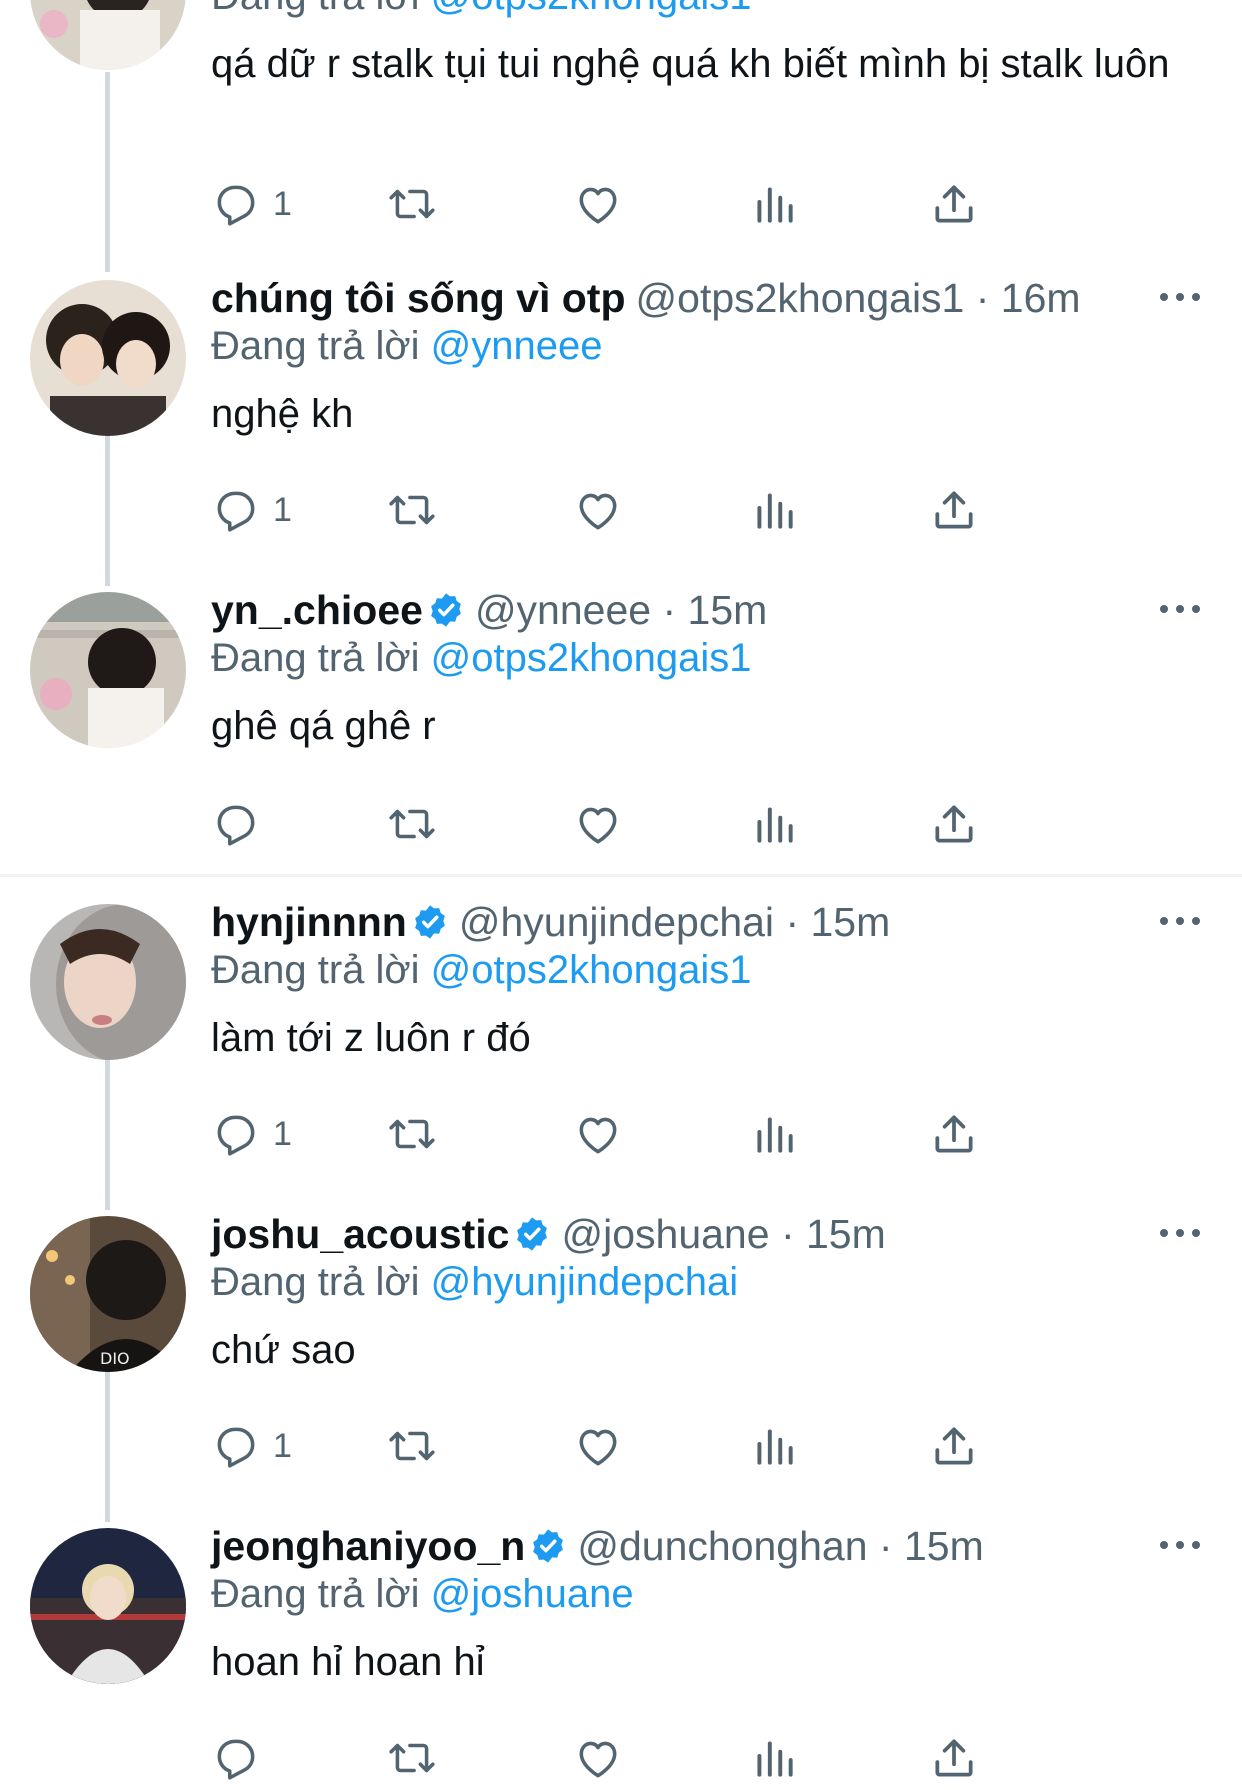 This screenshot has height=1790, width=1242. What do you see at coordinates (661, 1758) in the screenshot?
I see `action-bar` at bounding box center [661, 1758].